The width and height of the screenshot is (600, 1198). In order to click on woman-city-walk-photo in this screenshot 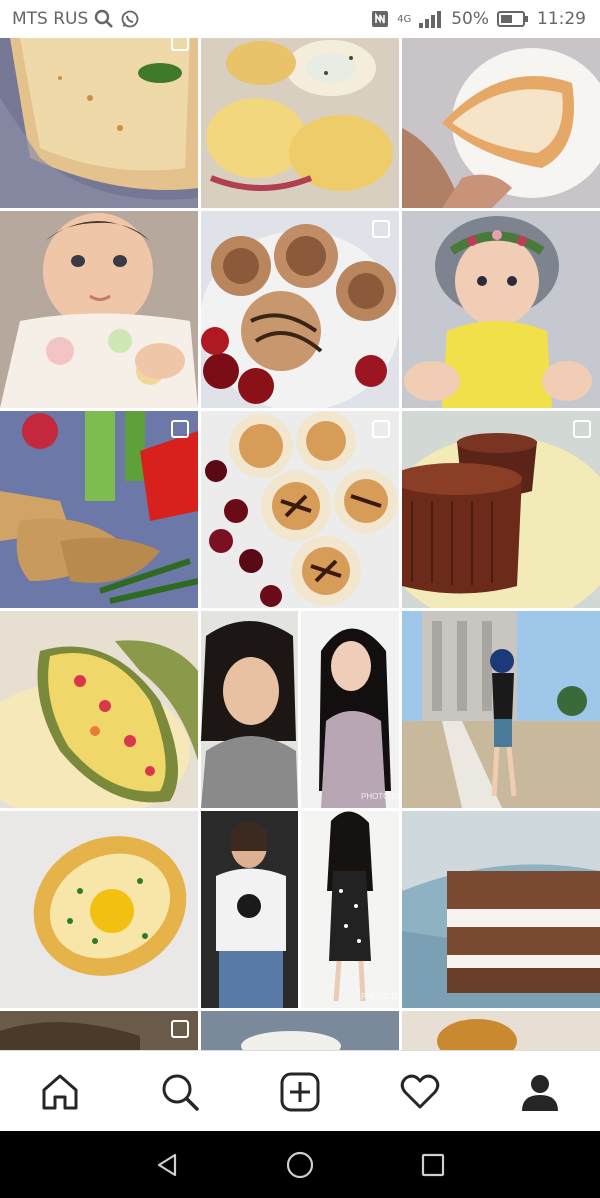, I will do `click(501, 709)`.